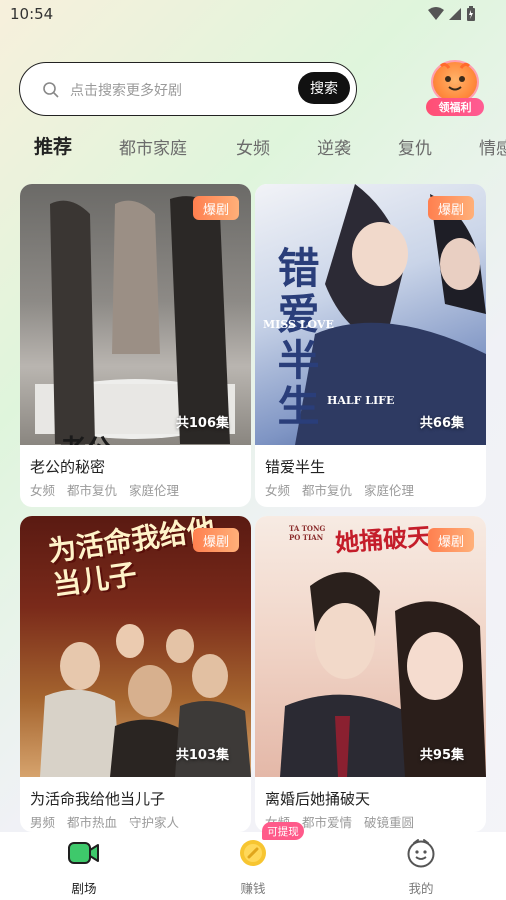 Image resolution: width=506 pixels, height=900 pixels. I want to click on episode-count: 共95集, so click(441, 755).